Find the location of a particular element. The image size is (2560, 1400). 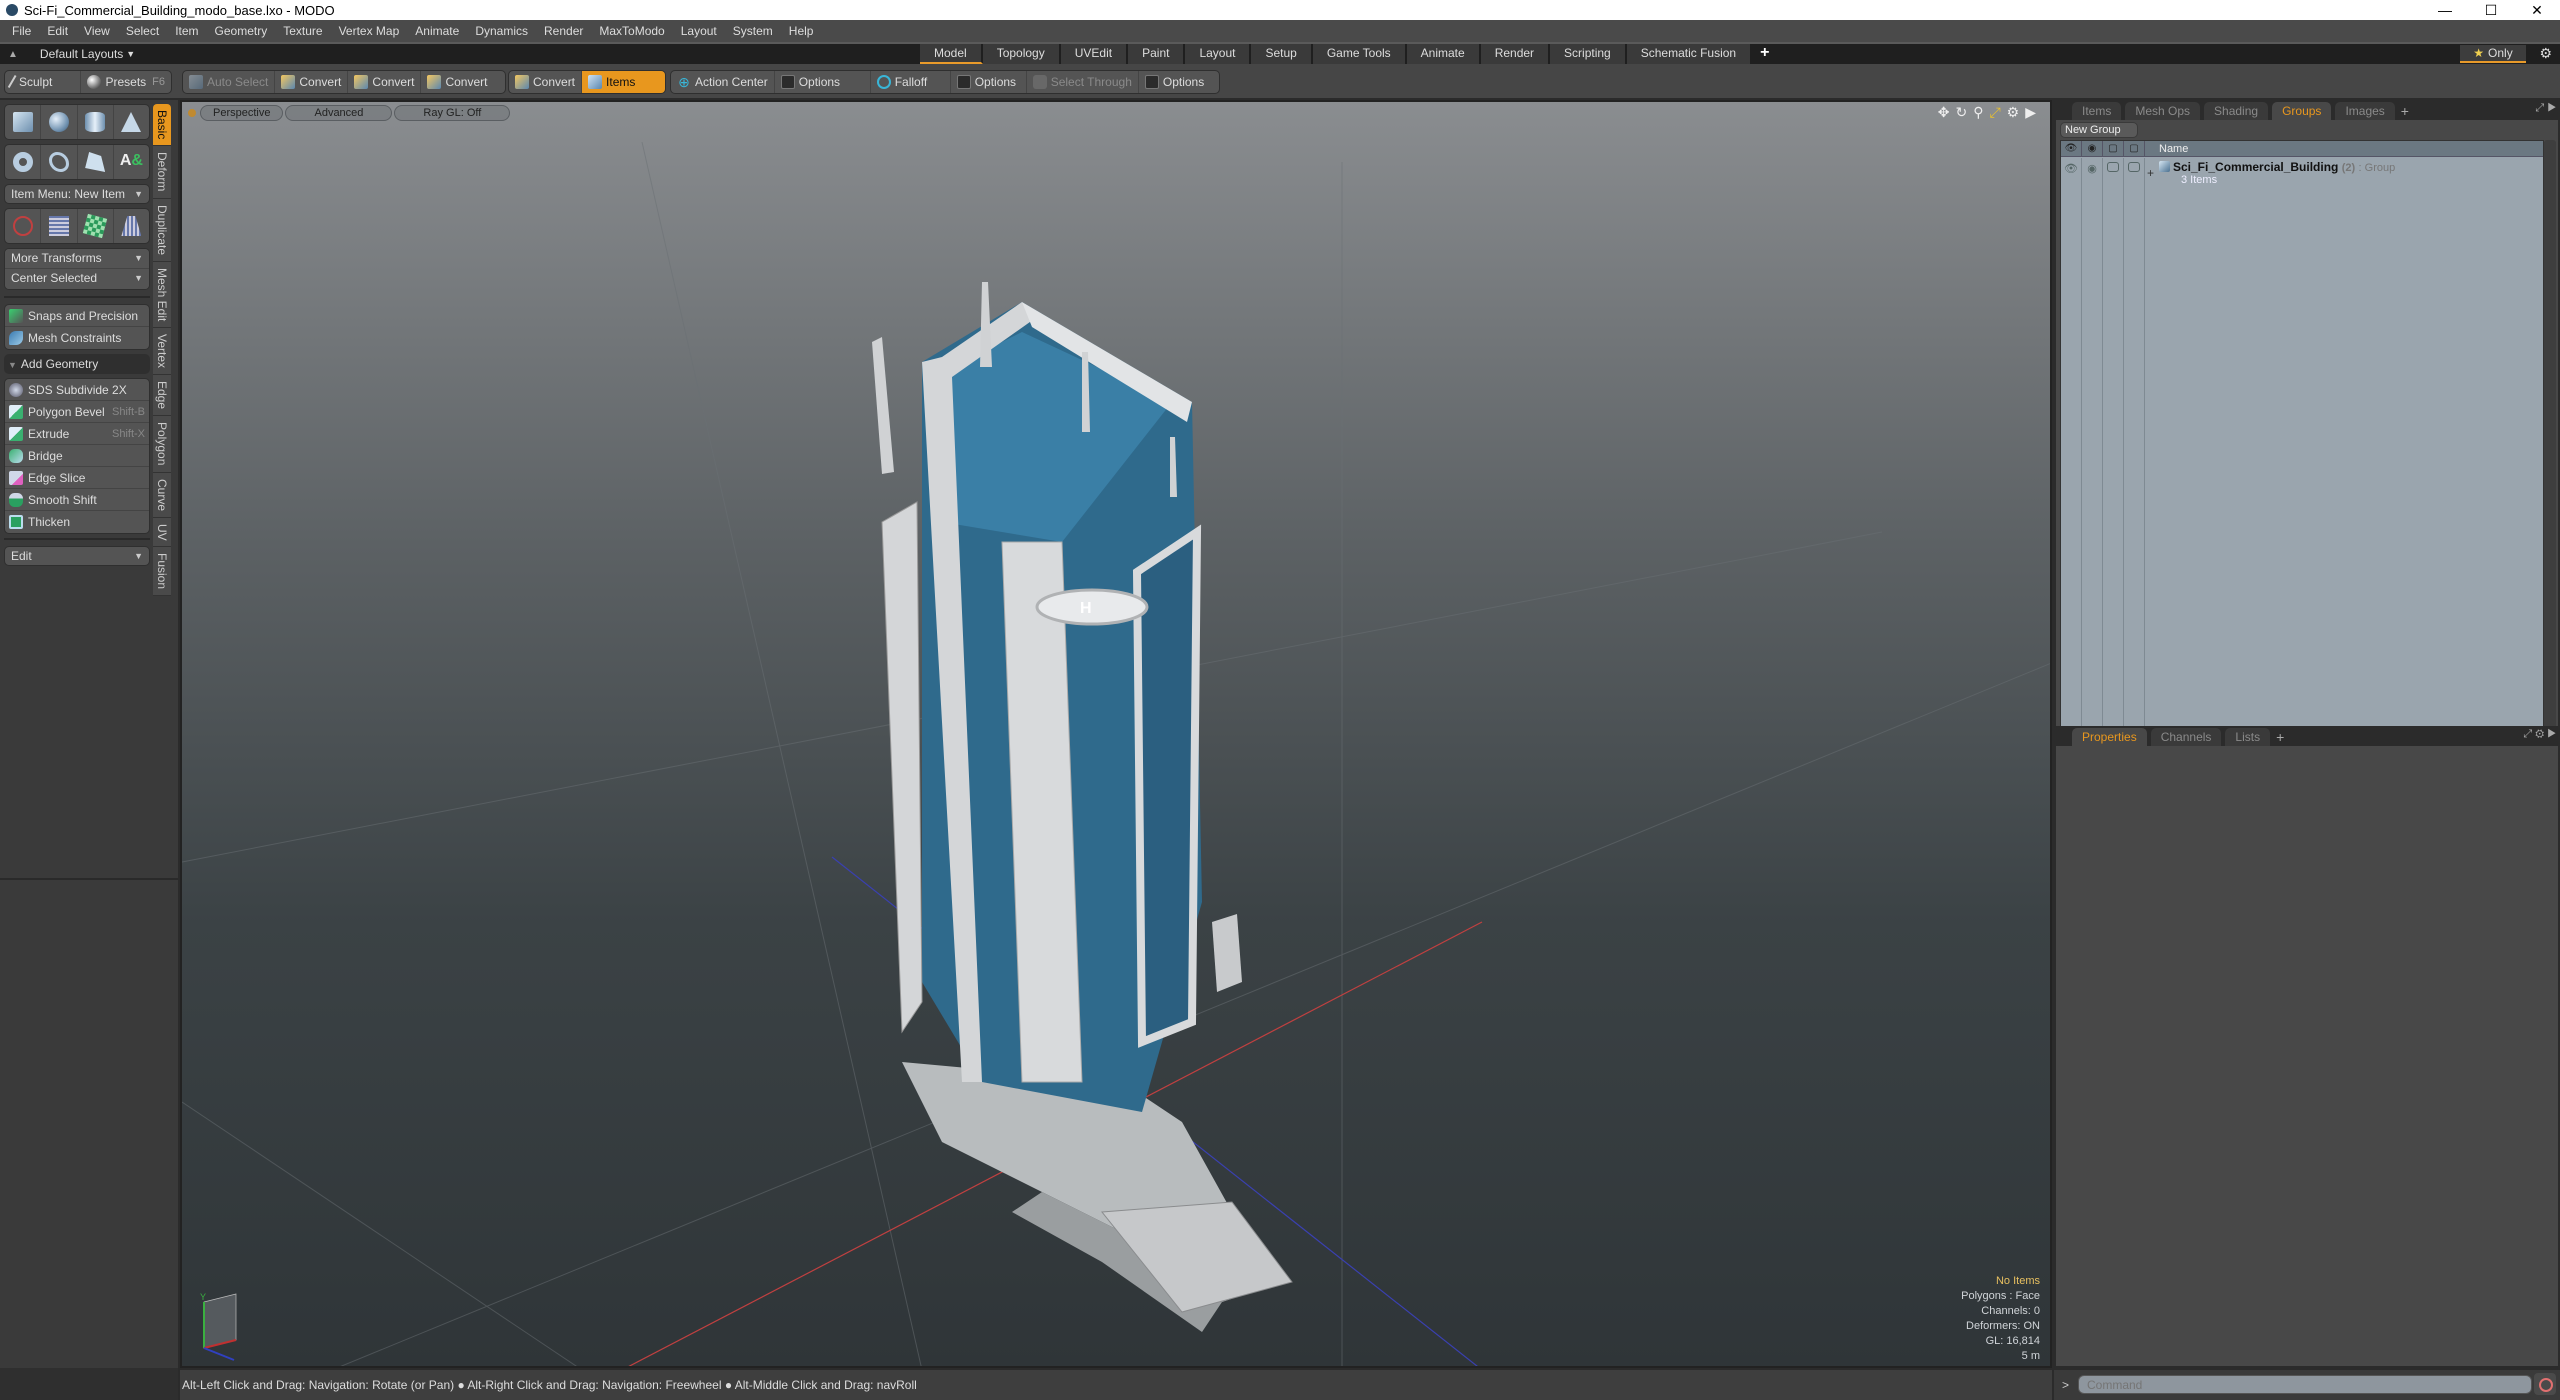

bridge-button: Bridge is located at coordinates (77, 456).